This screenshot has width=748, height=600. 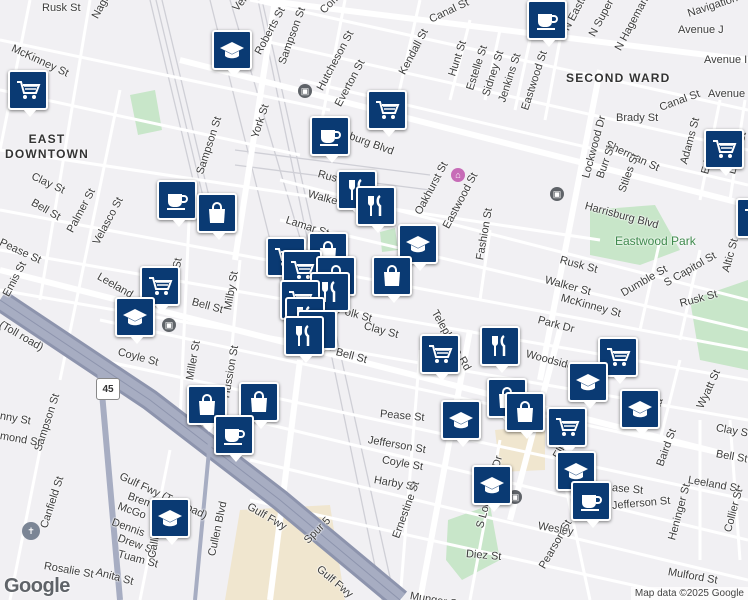 I want to click on church-icon: ✝, so click(x=31, y=531).